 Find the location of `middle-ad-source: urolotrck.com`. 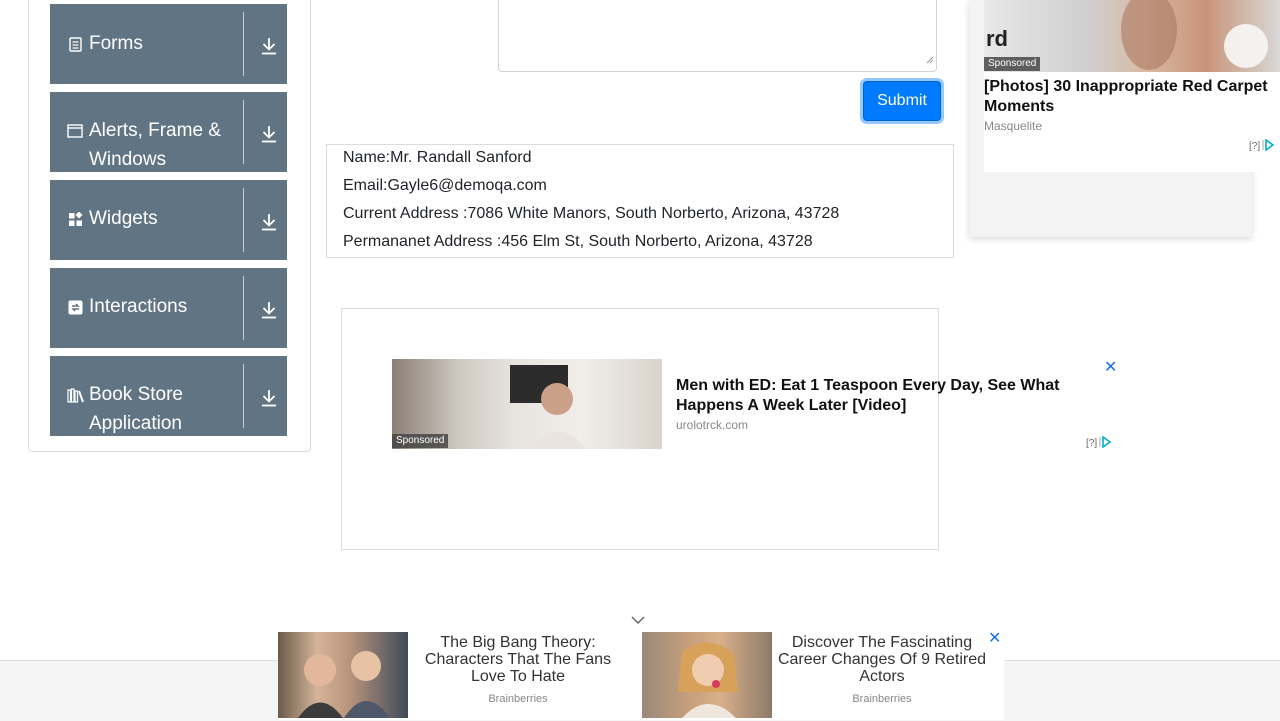

middle-ad-source: urolotrck.com is located at coordinates (712, 425).